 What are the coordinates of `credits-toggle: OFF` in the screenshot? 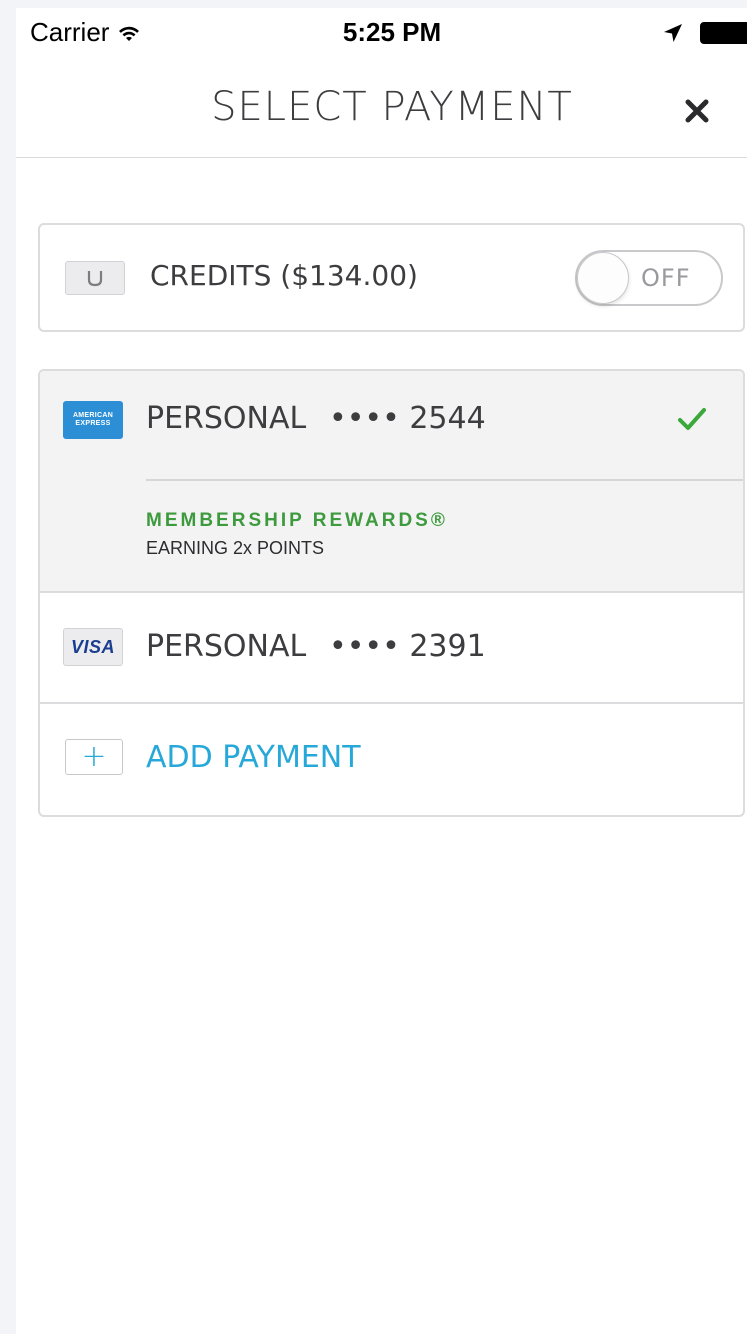 It's located at (649, 278).